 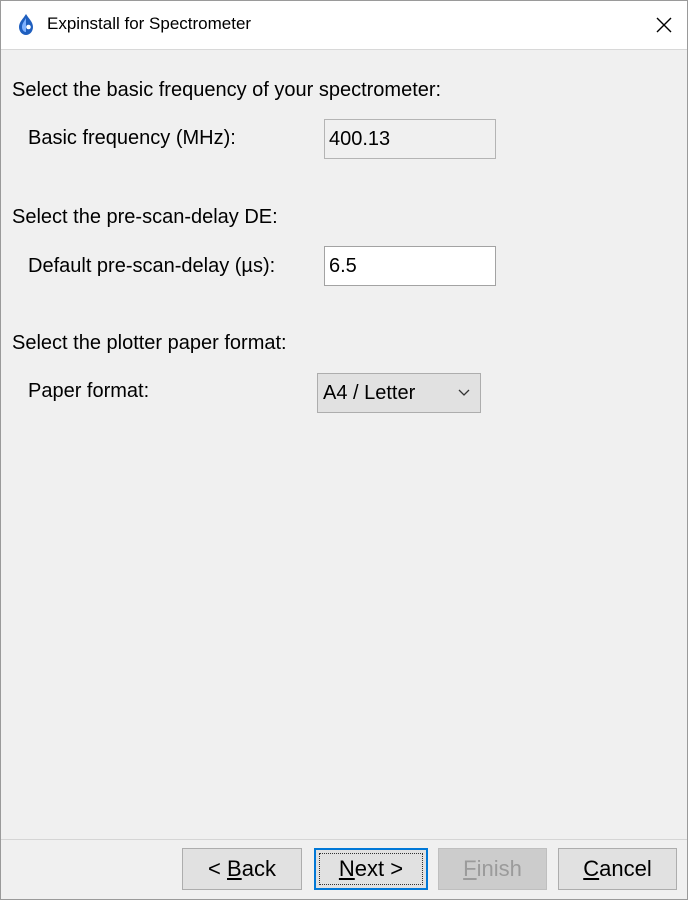 I want to click on next-button-mnemonic: N, so click(x=346, y=868).